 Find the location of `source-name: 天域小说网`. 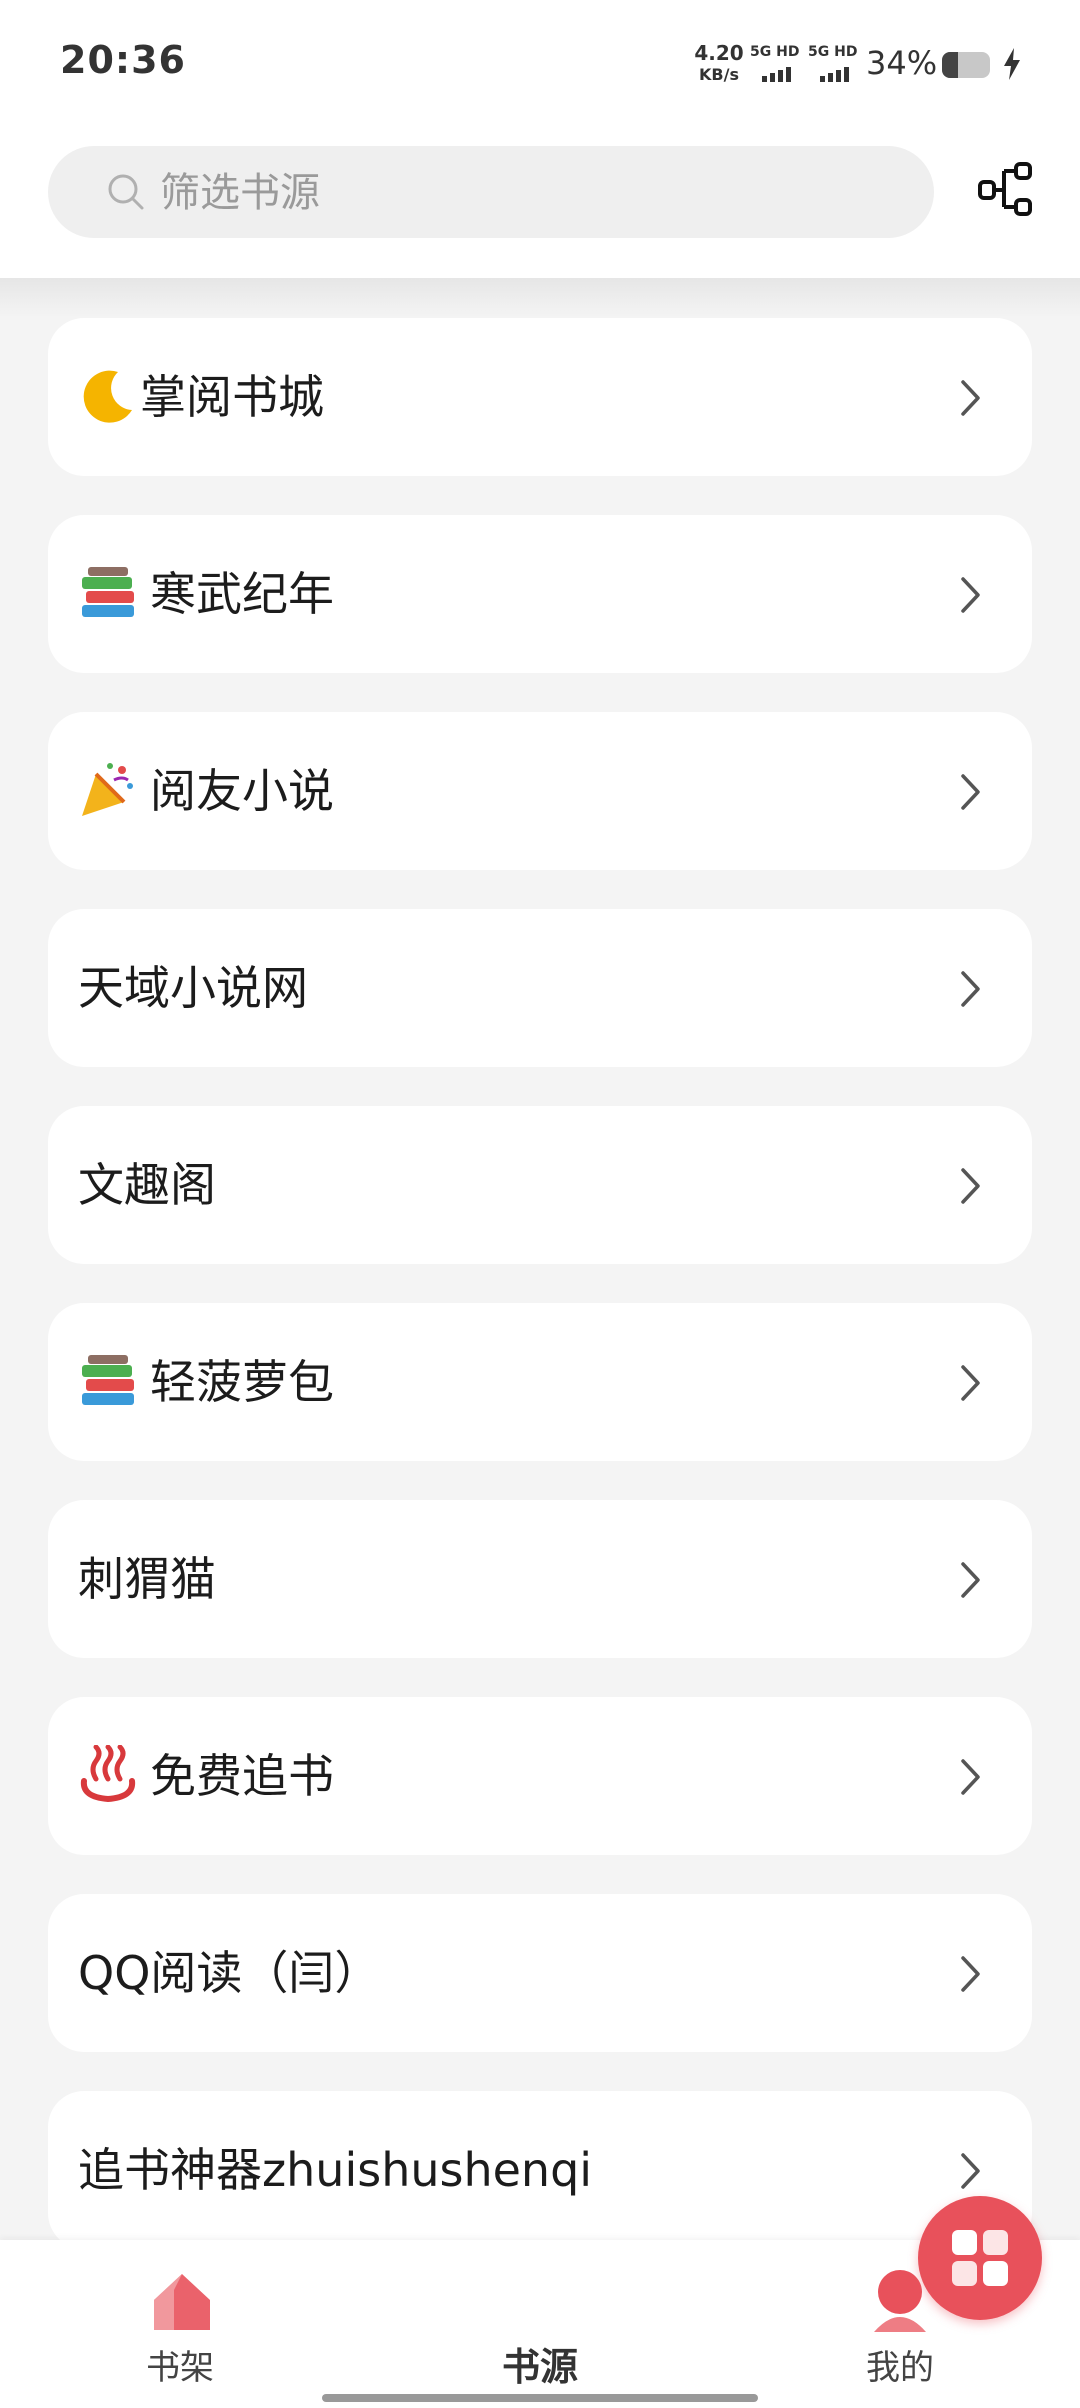

source-name: 天域小说网 is located at coordinates (193, 988).